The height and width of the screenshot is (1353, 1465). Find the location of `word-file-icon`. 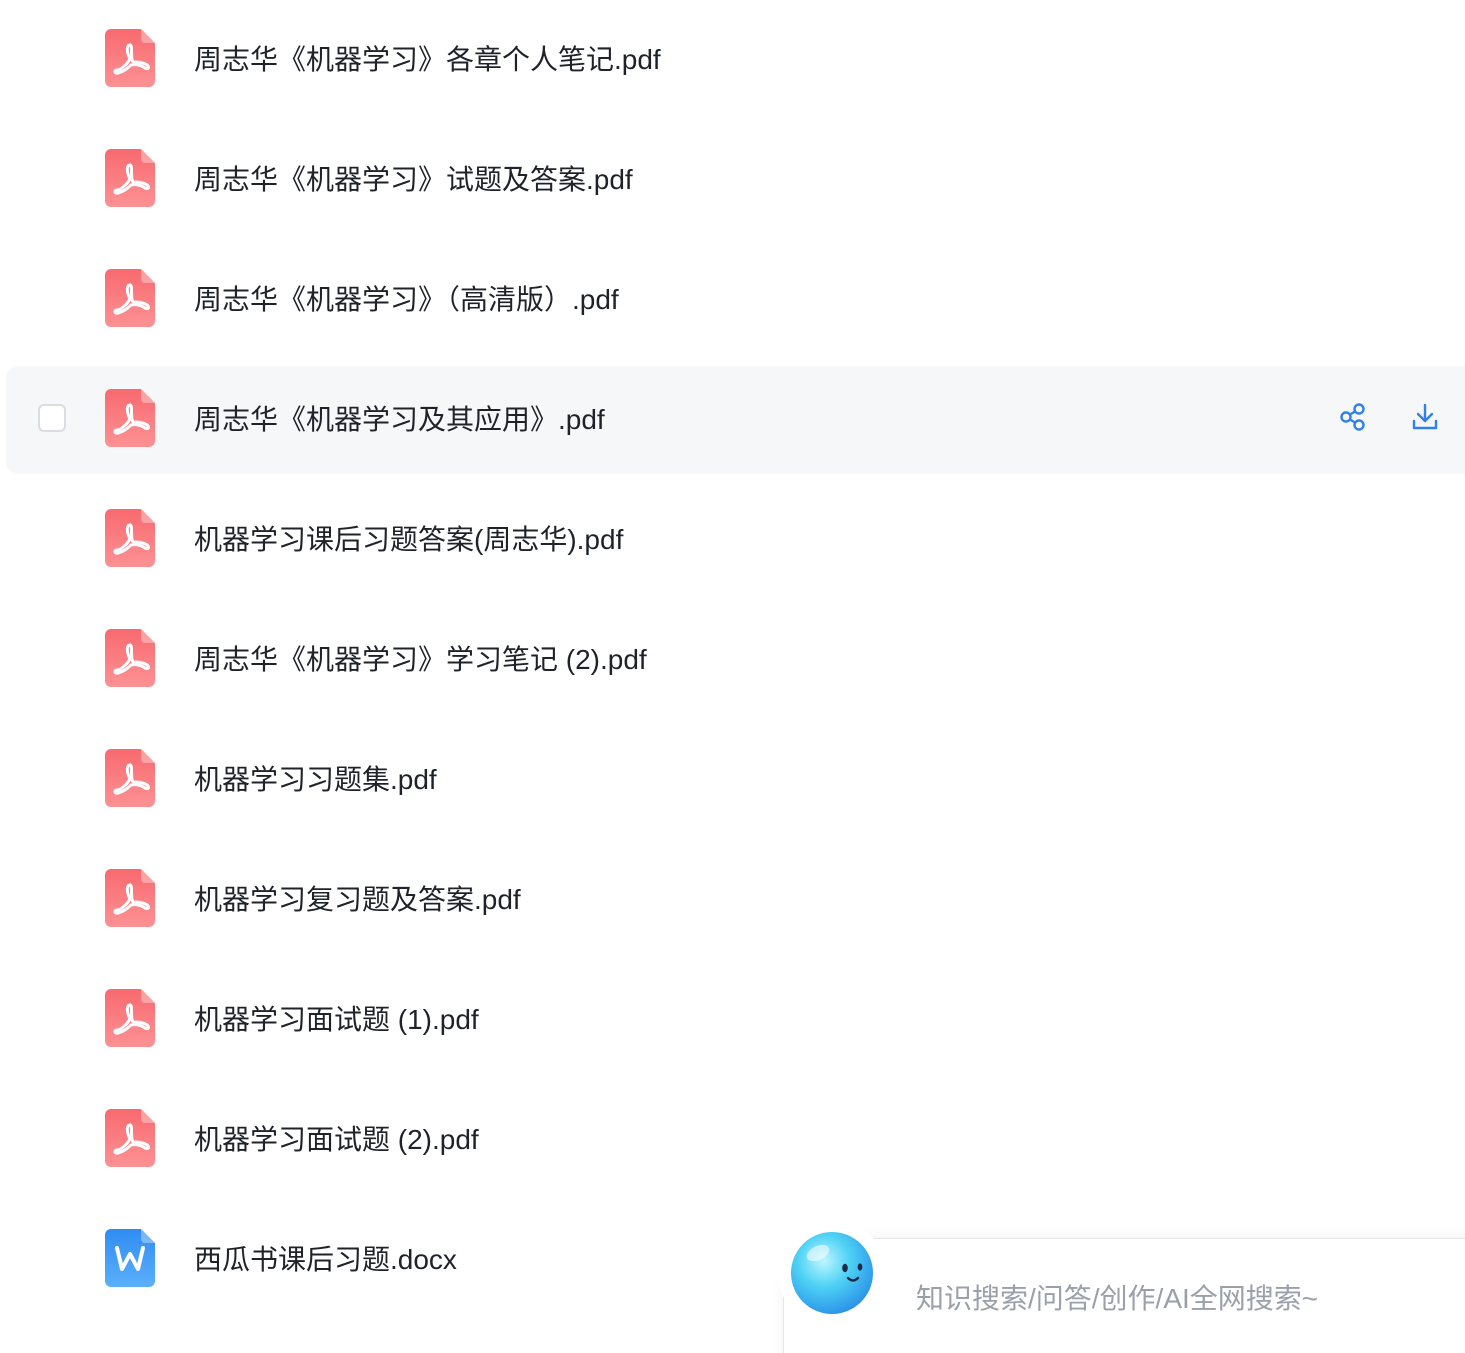

word-file-icon is located at coordinates (130, 1258).